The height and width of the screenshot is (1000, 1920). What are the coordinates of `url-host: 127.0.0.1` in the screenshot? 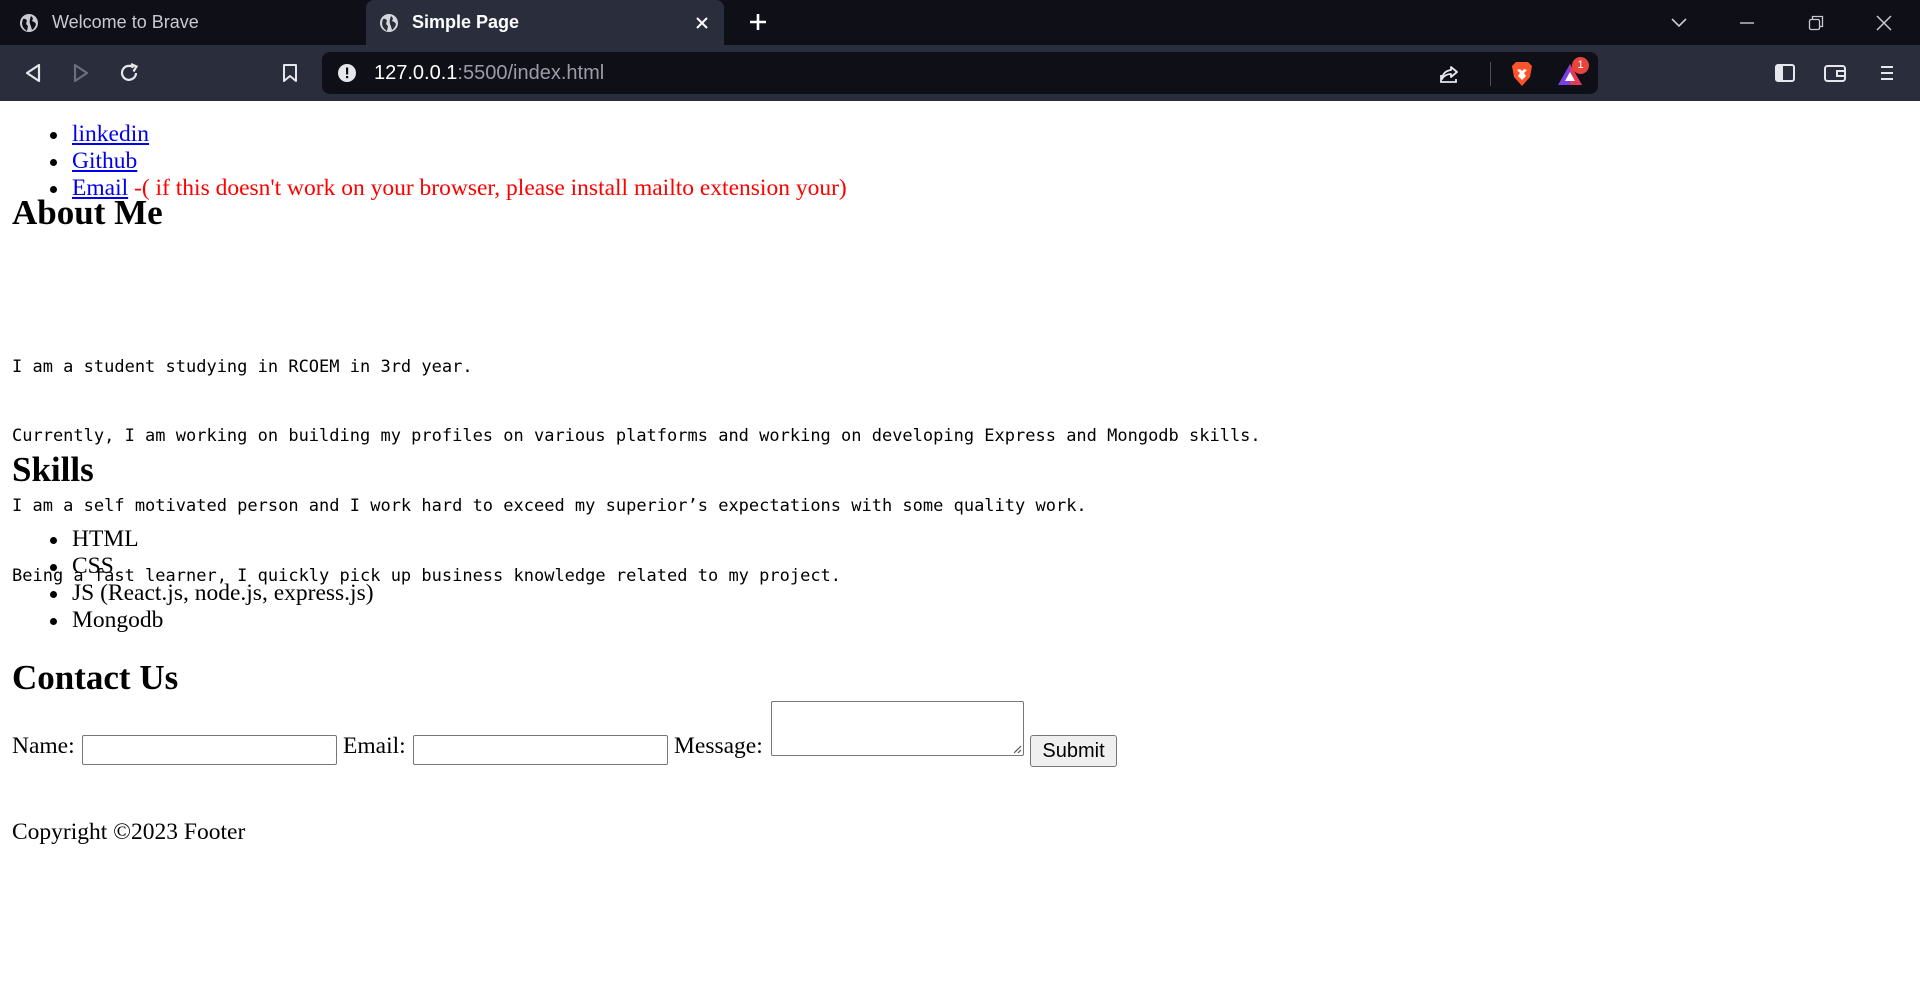 It's located at (416, 73).